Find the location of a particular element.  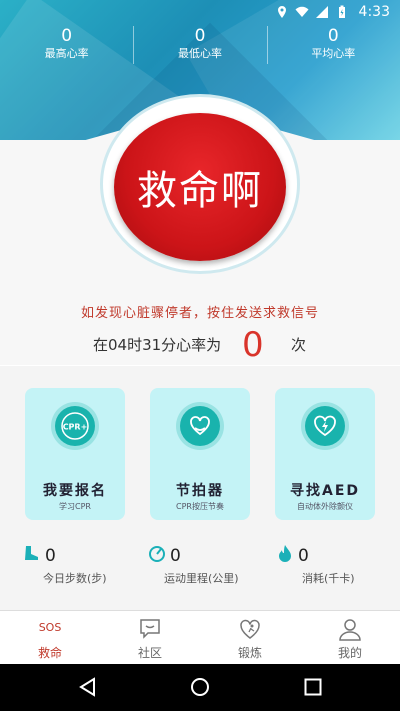

heart-bolt-icon is located at coordinates (325, 426).